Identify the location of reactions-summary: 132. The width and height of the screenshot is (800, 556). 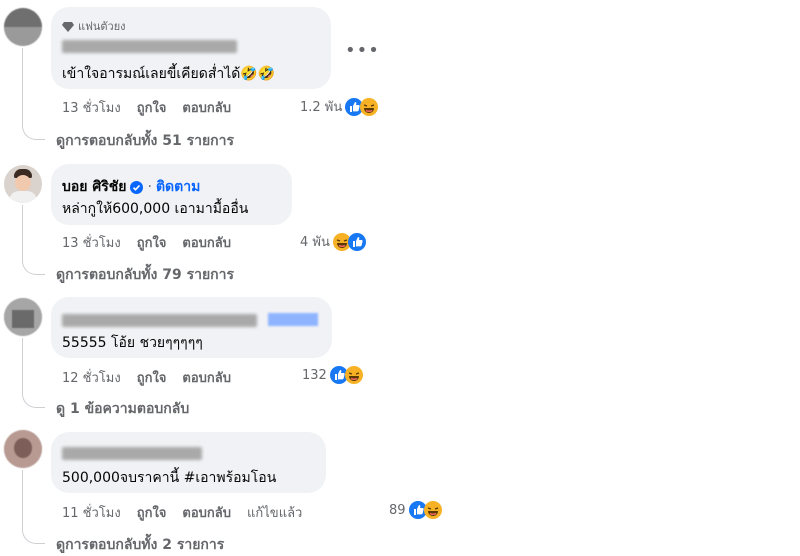
(332, 375).